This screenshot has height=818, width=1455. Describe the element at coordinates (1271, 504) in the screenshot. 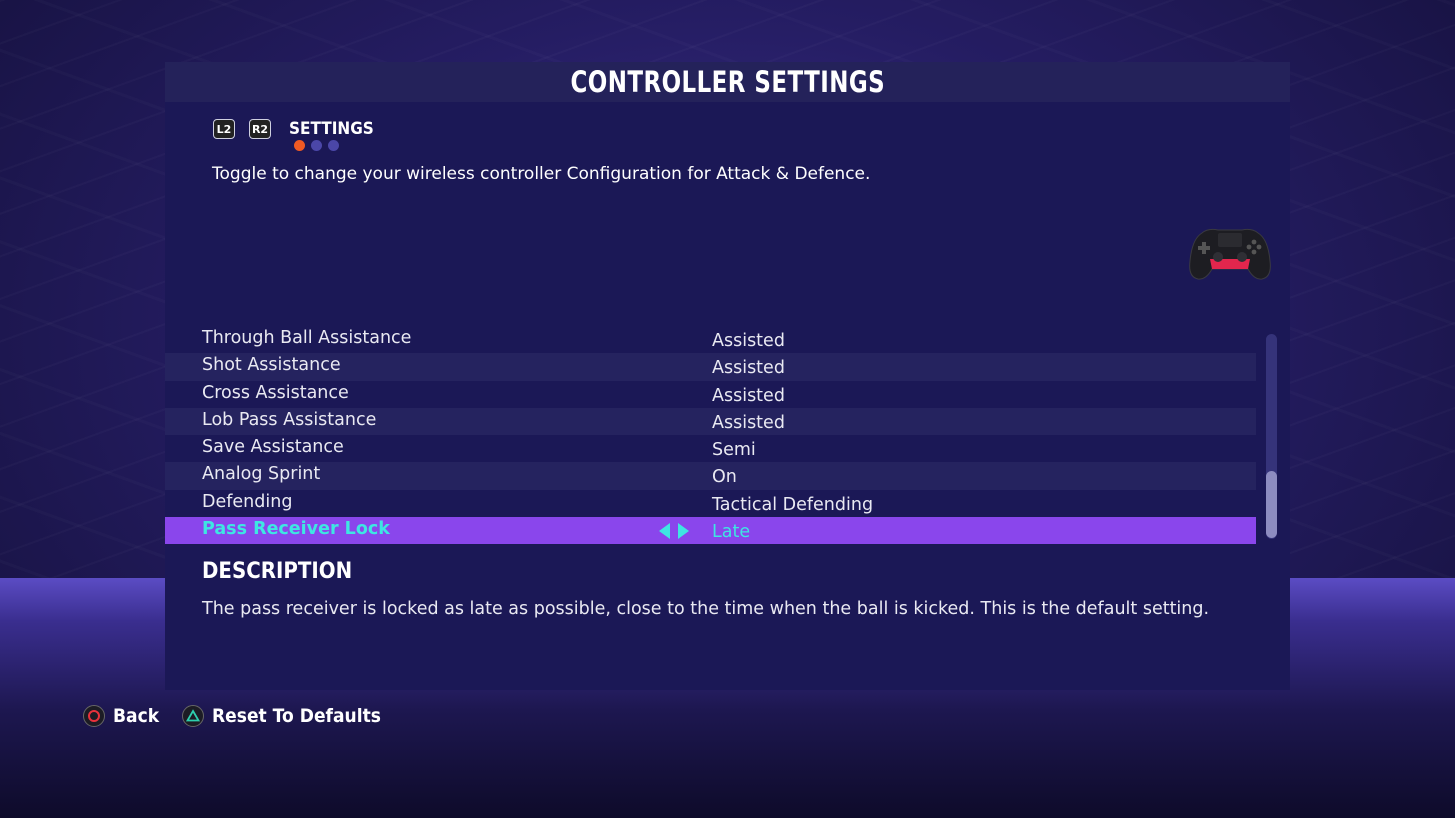

I see `scrollbar-thumb` at that location.